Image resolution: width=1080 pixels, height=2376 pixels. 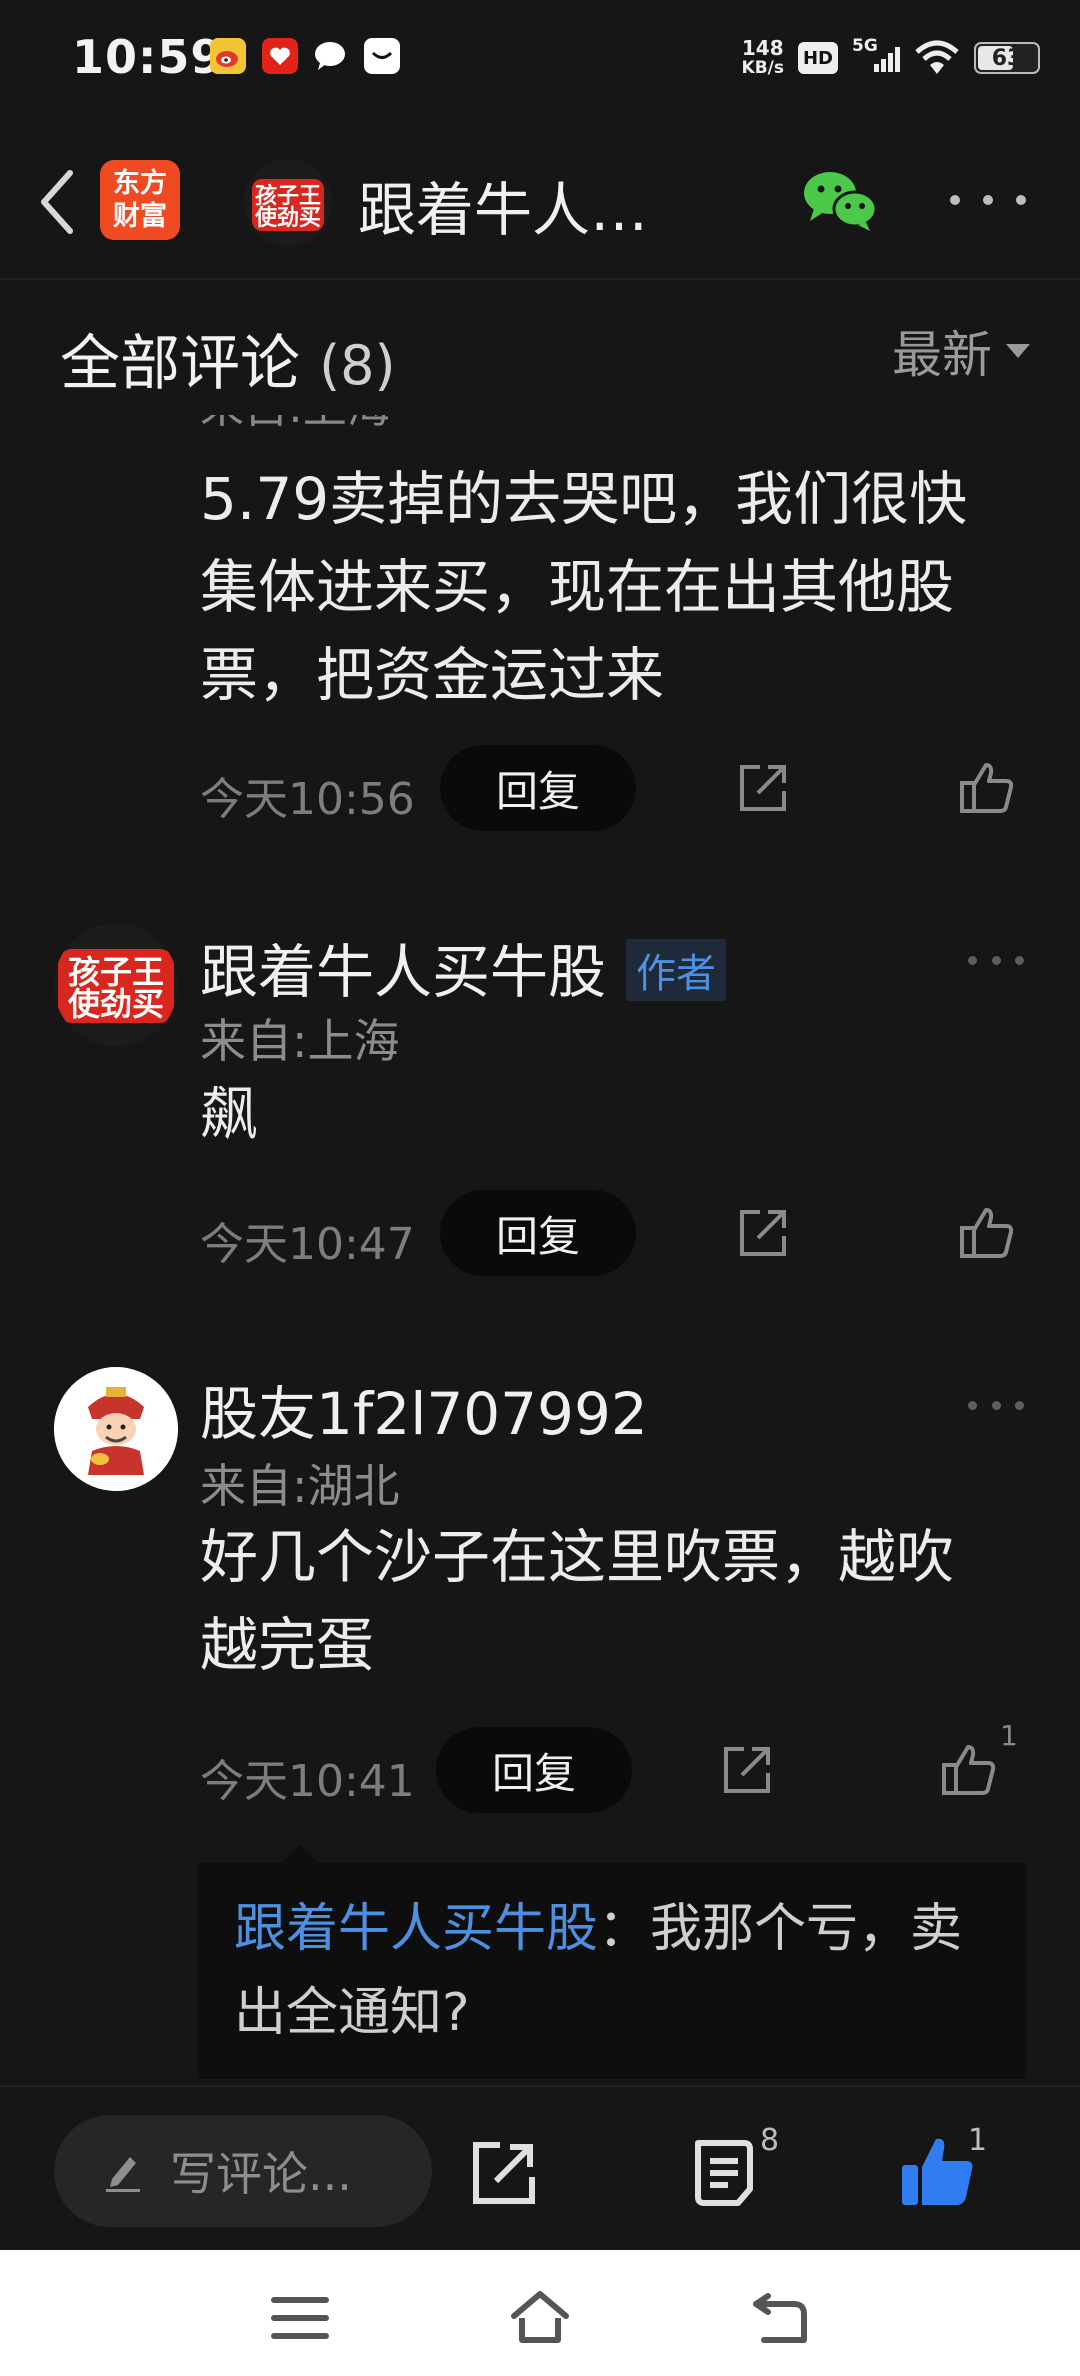 What do you see at coordinates (307, 799) in the screenshot?
I see `comment-time: 今天10:56` at bounding box center [307, 799].